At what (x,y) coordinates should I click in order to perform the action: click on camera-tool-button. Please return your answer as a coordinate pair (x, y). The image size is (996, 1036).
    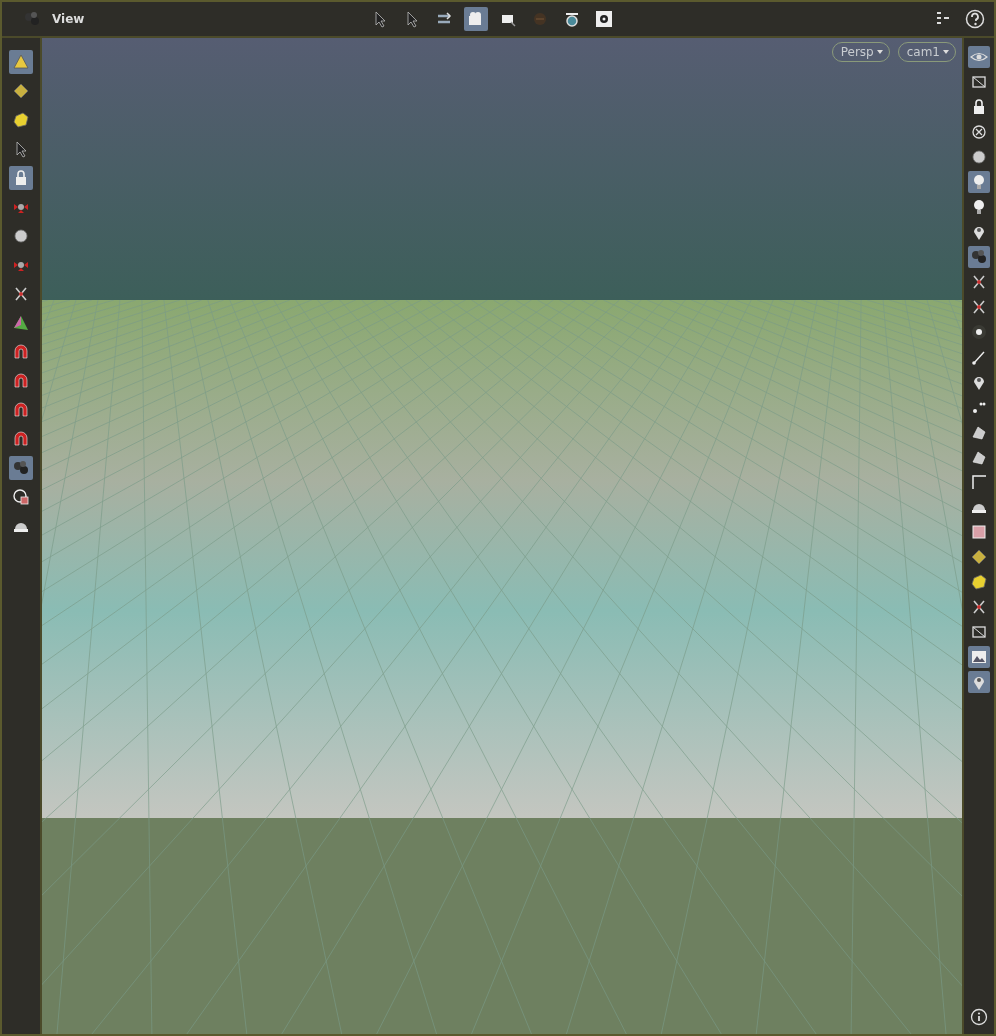
    Looking at the image, I should click on (476, 19).